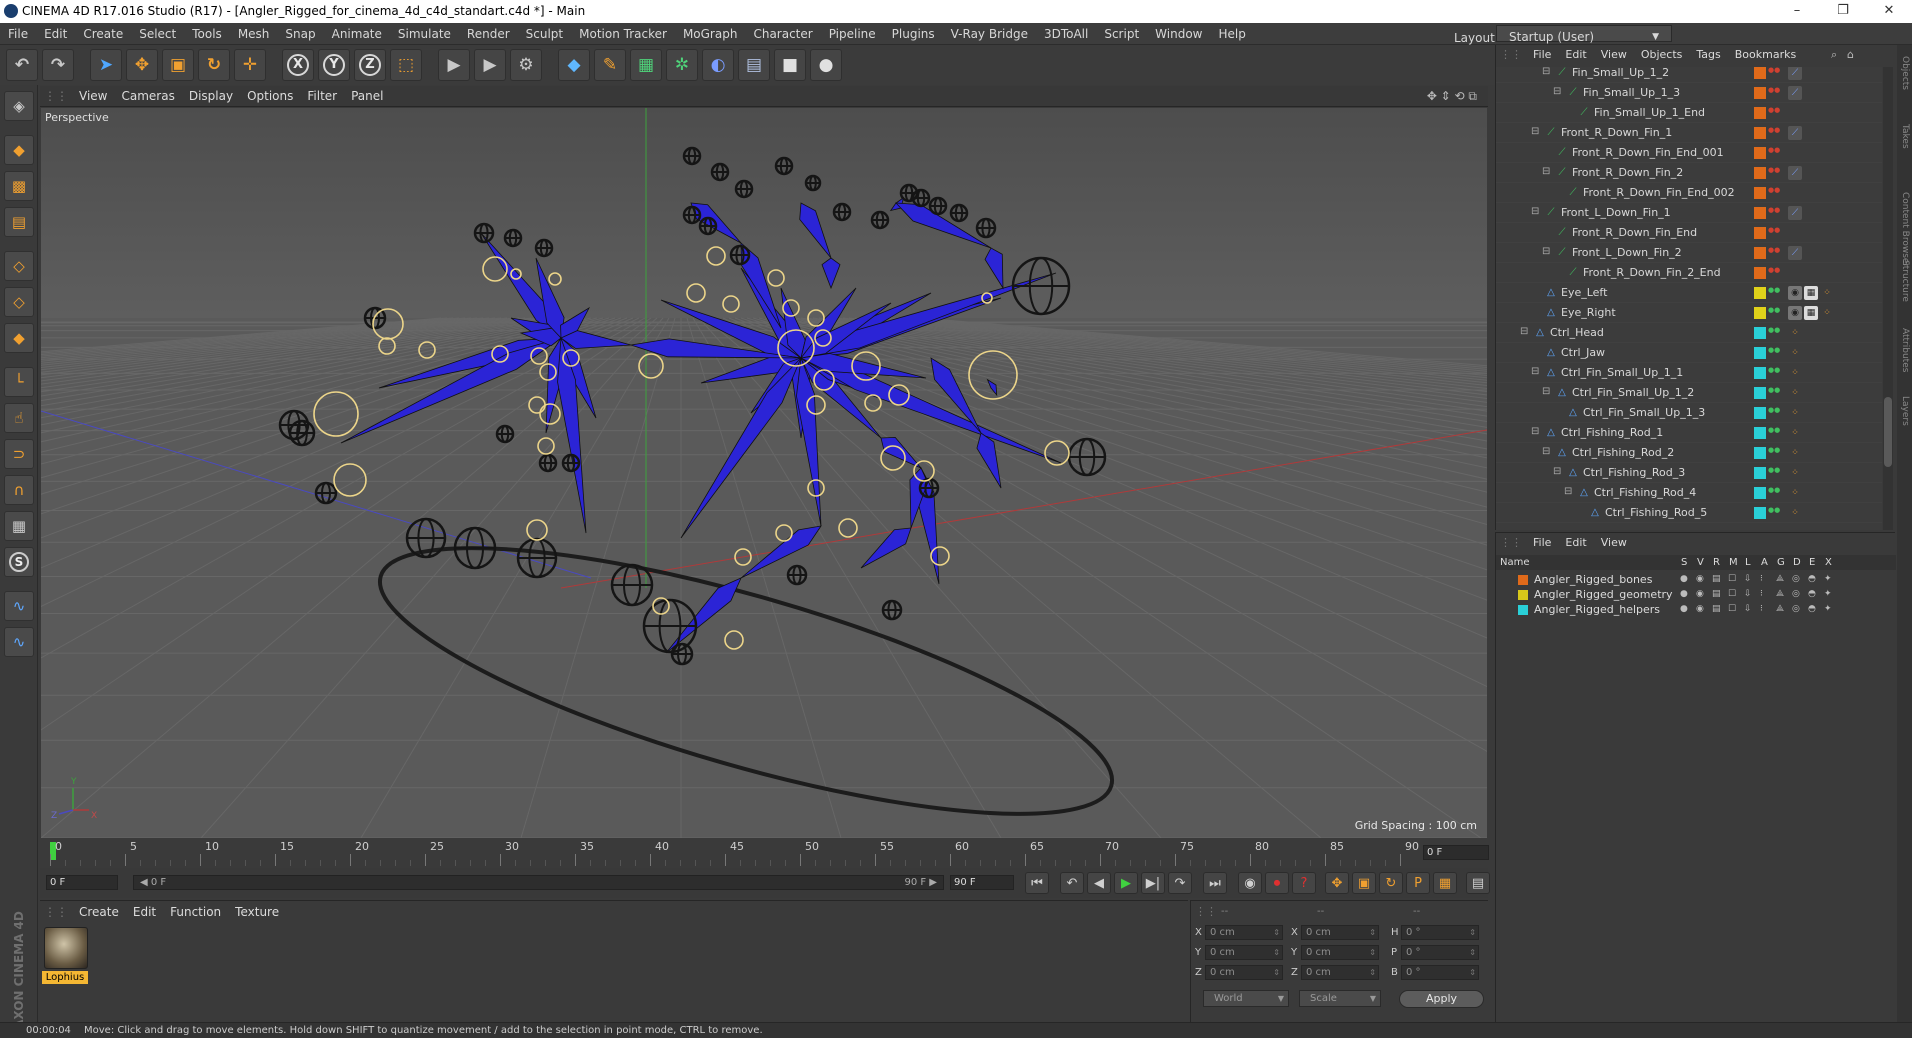 This screenshot has width=1912, height=1038. What do you see at coordinates (1231, 34) in the screenshot?
I see `menu-help: Help` at bounding box center [1231, 34].